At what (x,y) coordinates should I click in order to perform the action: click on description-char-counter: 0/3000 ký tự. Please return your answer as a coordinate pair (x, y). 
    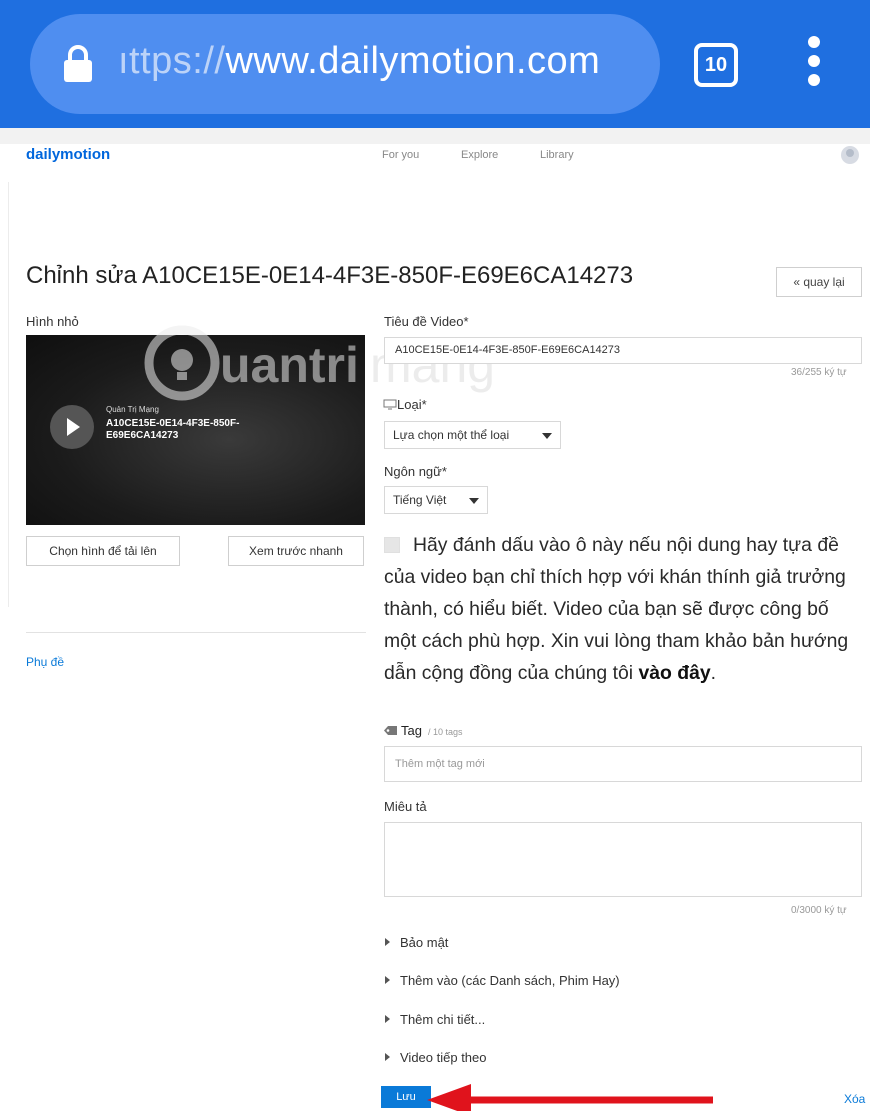
    Looking at the image, I should click on (819, 910).